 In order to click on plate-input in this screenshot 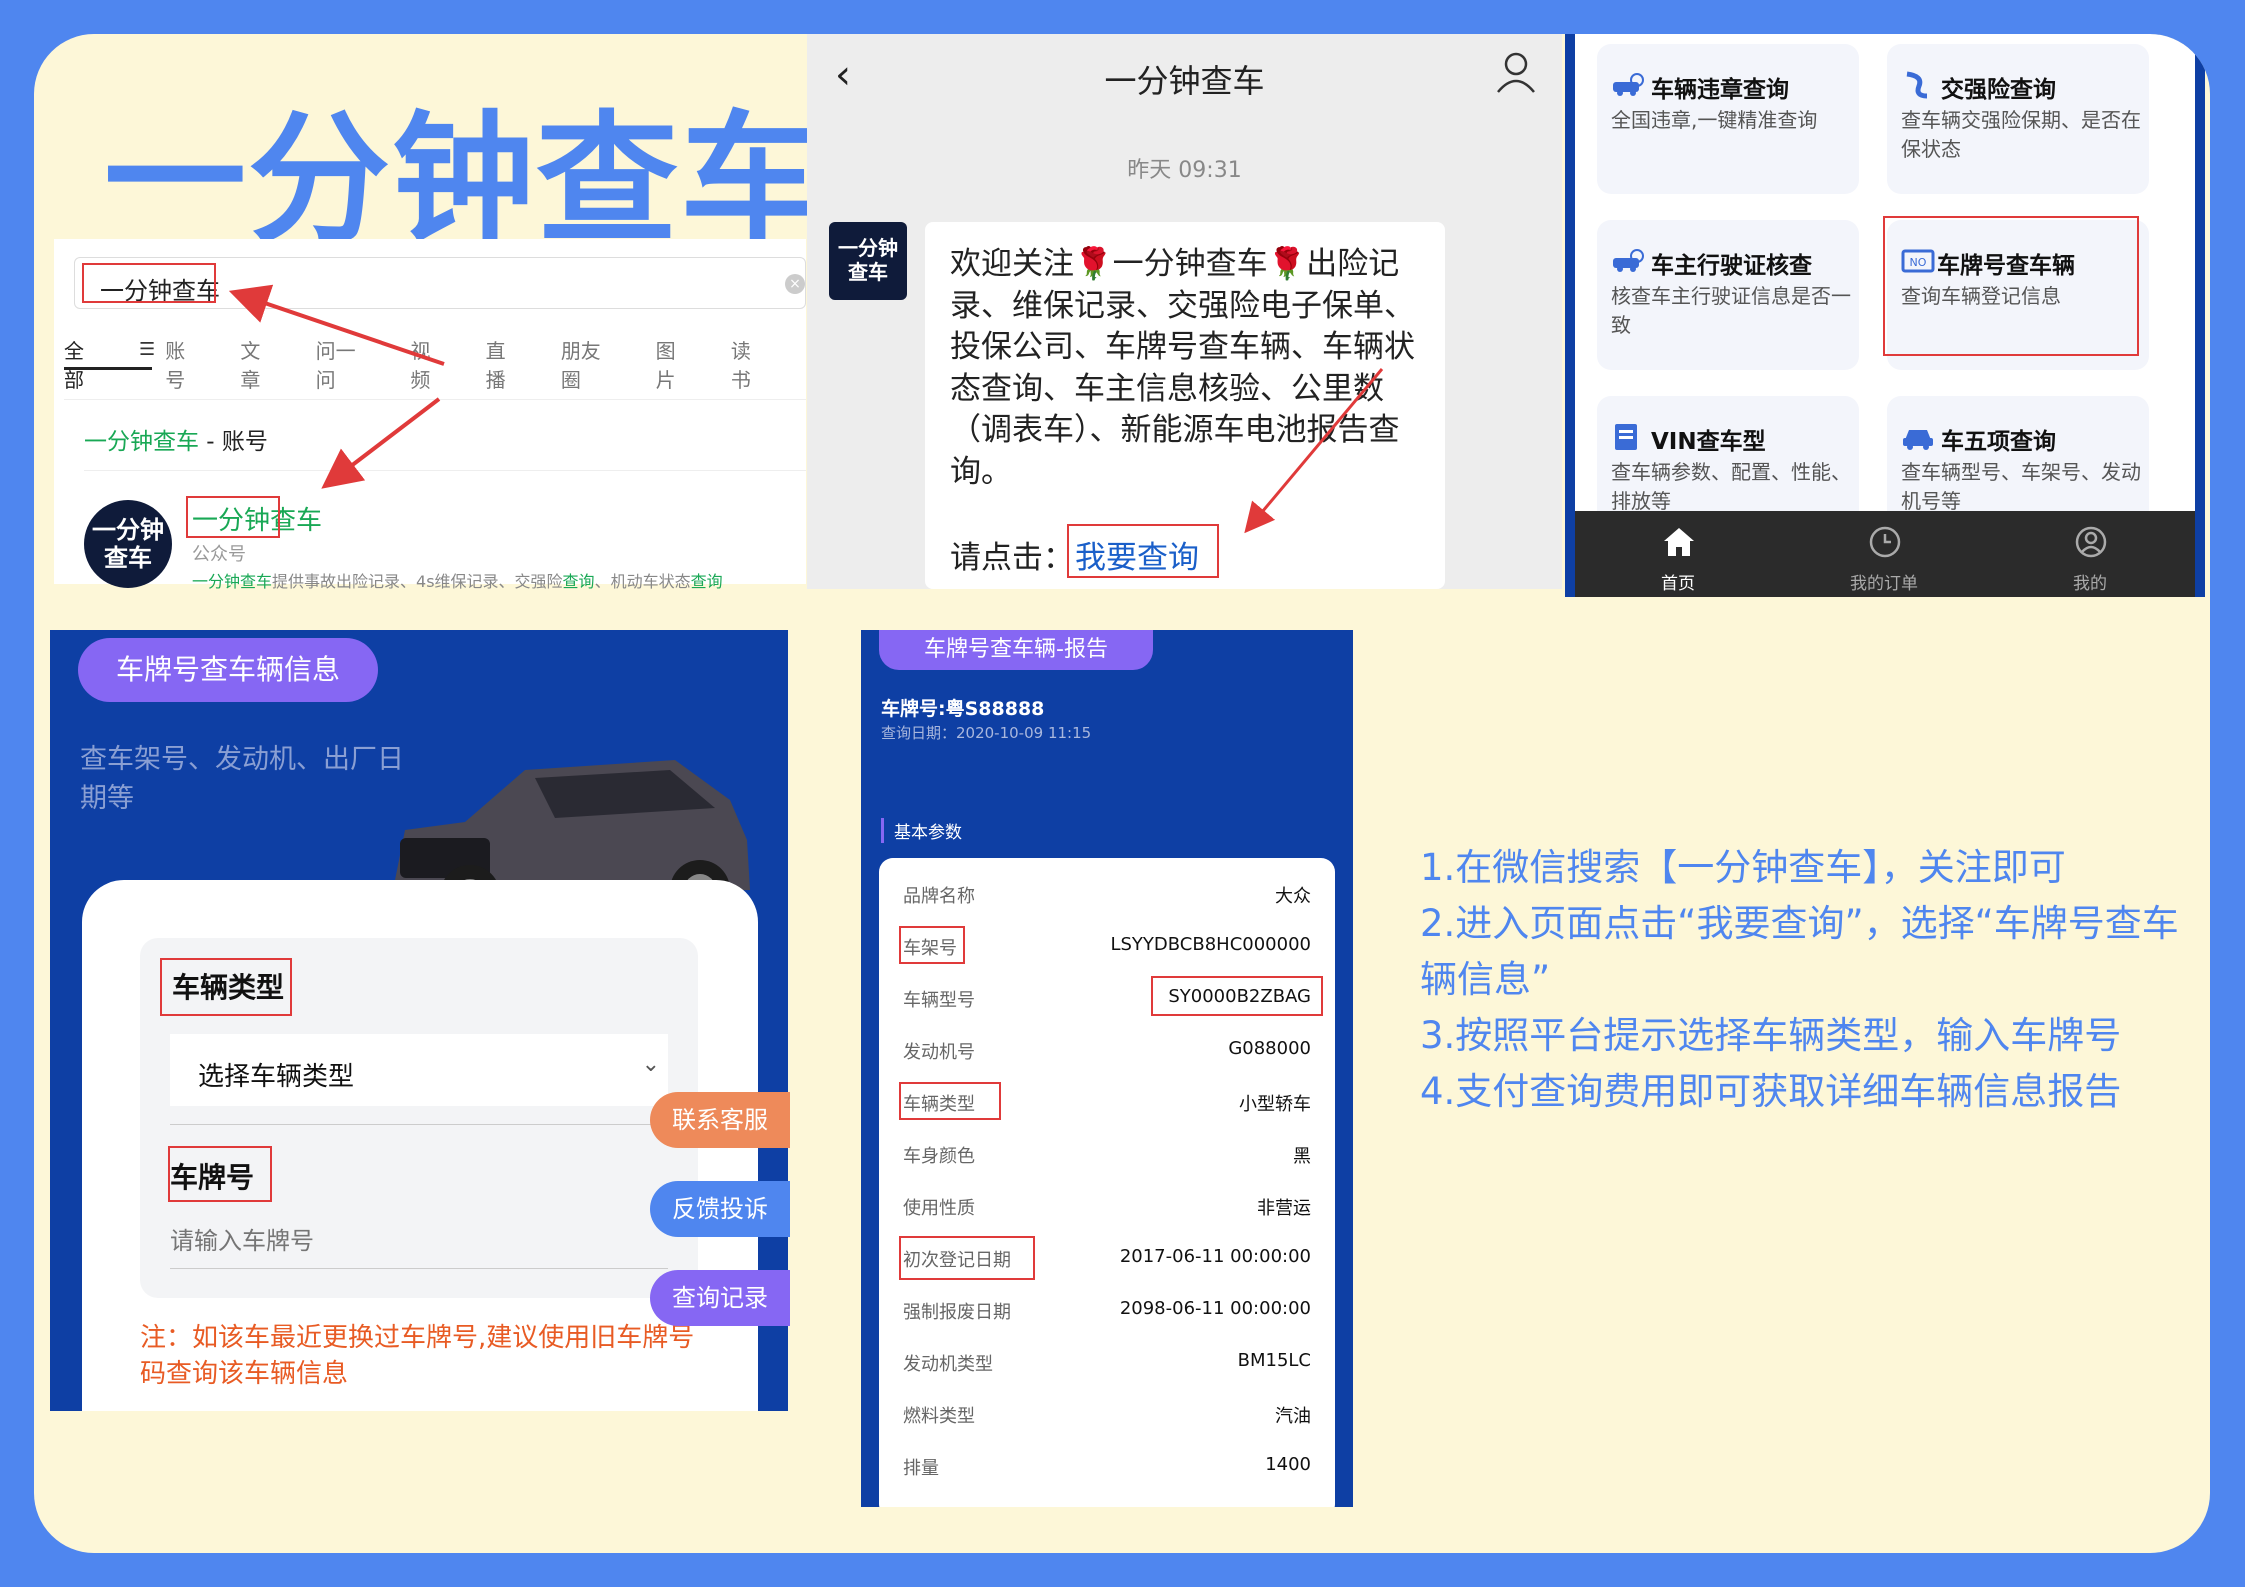, I will do `click(419, 1241)`.